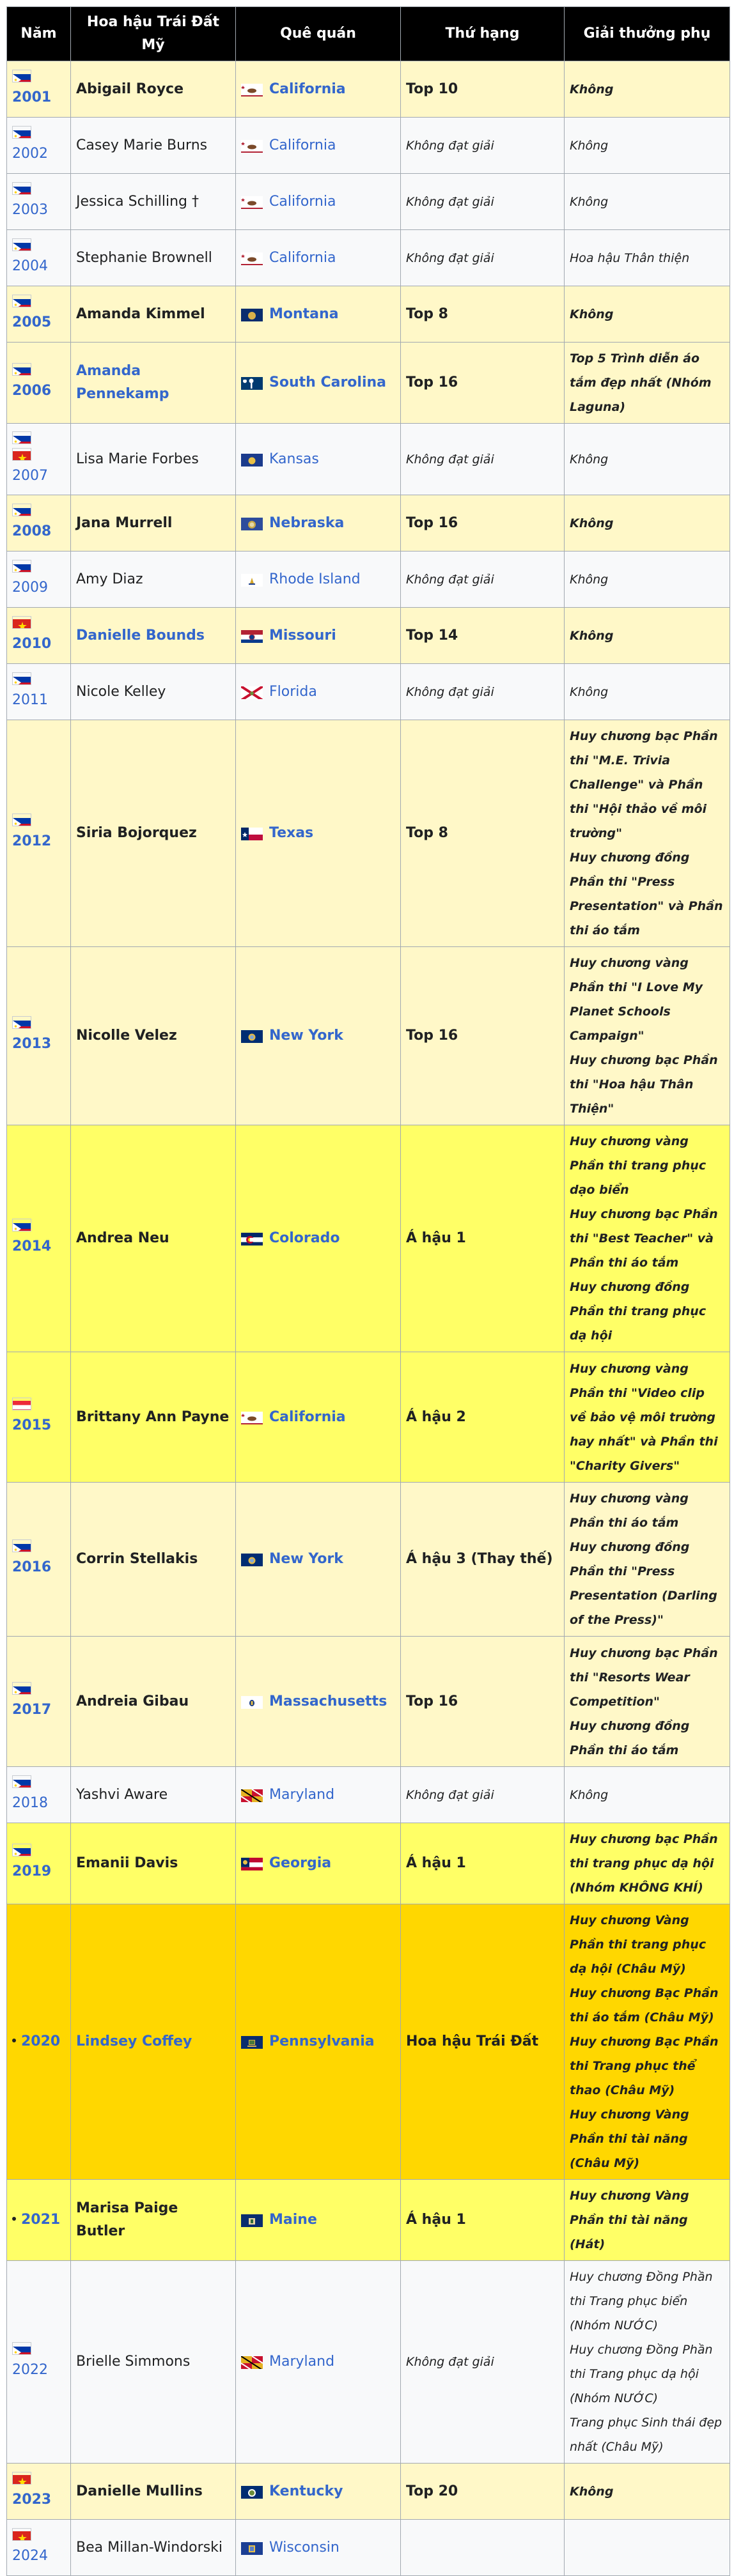 The width and height of the screenshot is (734, 2576). I want to click on massachusetts-flag-icon, so click(252, 1702).